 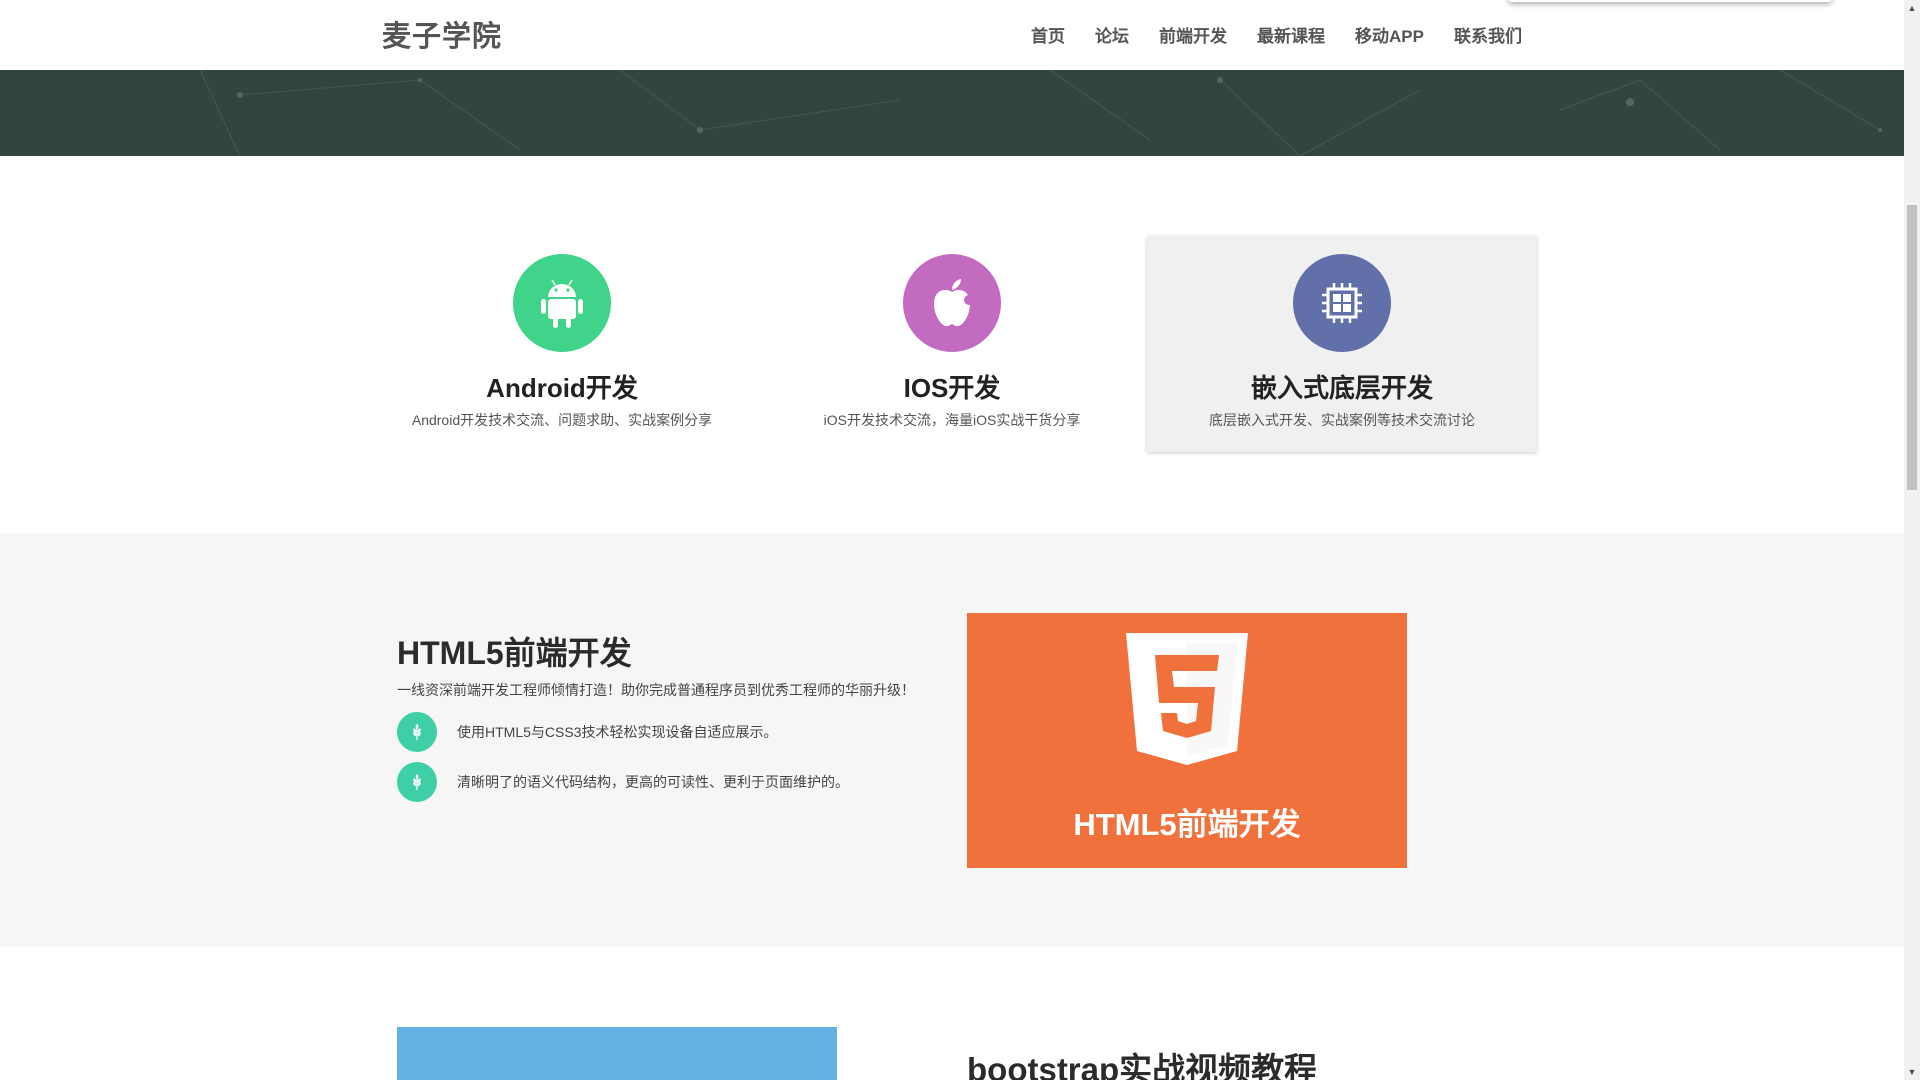 What do you see at coordinates (952, 420) in the screenshot?
I see `feature-desc: iOS开发技术交流，海量iOS实战干货分享` at bounding box center [952, 420].